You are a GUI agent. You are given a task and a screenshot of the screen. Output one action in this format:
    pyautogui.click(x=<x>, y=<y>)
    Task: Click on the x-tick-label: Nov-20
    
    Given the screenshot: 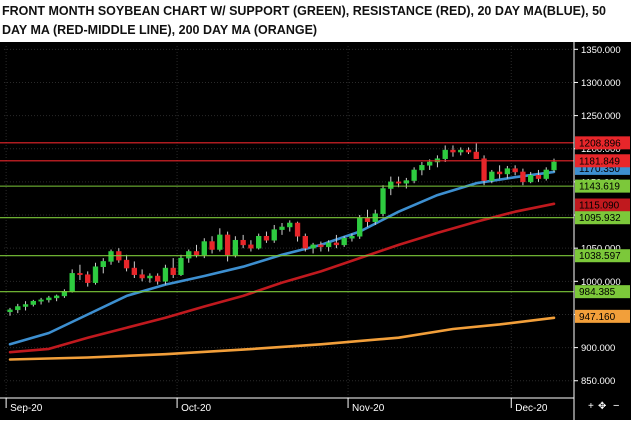 What is the action you would take?
    pyautogui.click(x=368, y=408)
    